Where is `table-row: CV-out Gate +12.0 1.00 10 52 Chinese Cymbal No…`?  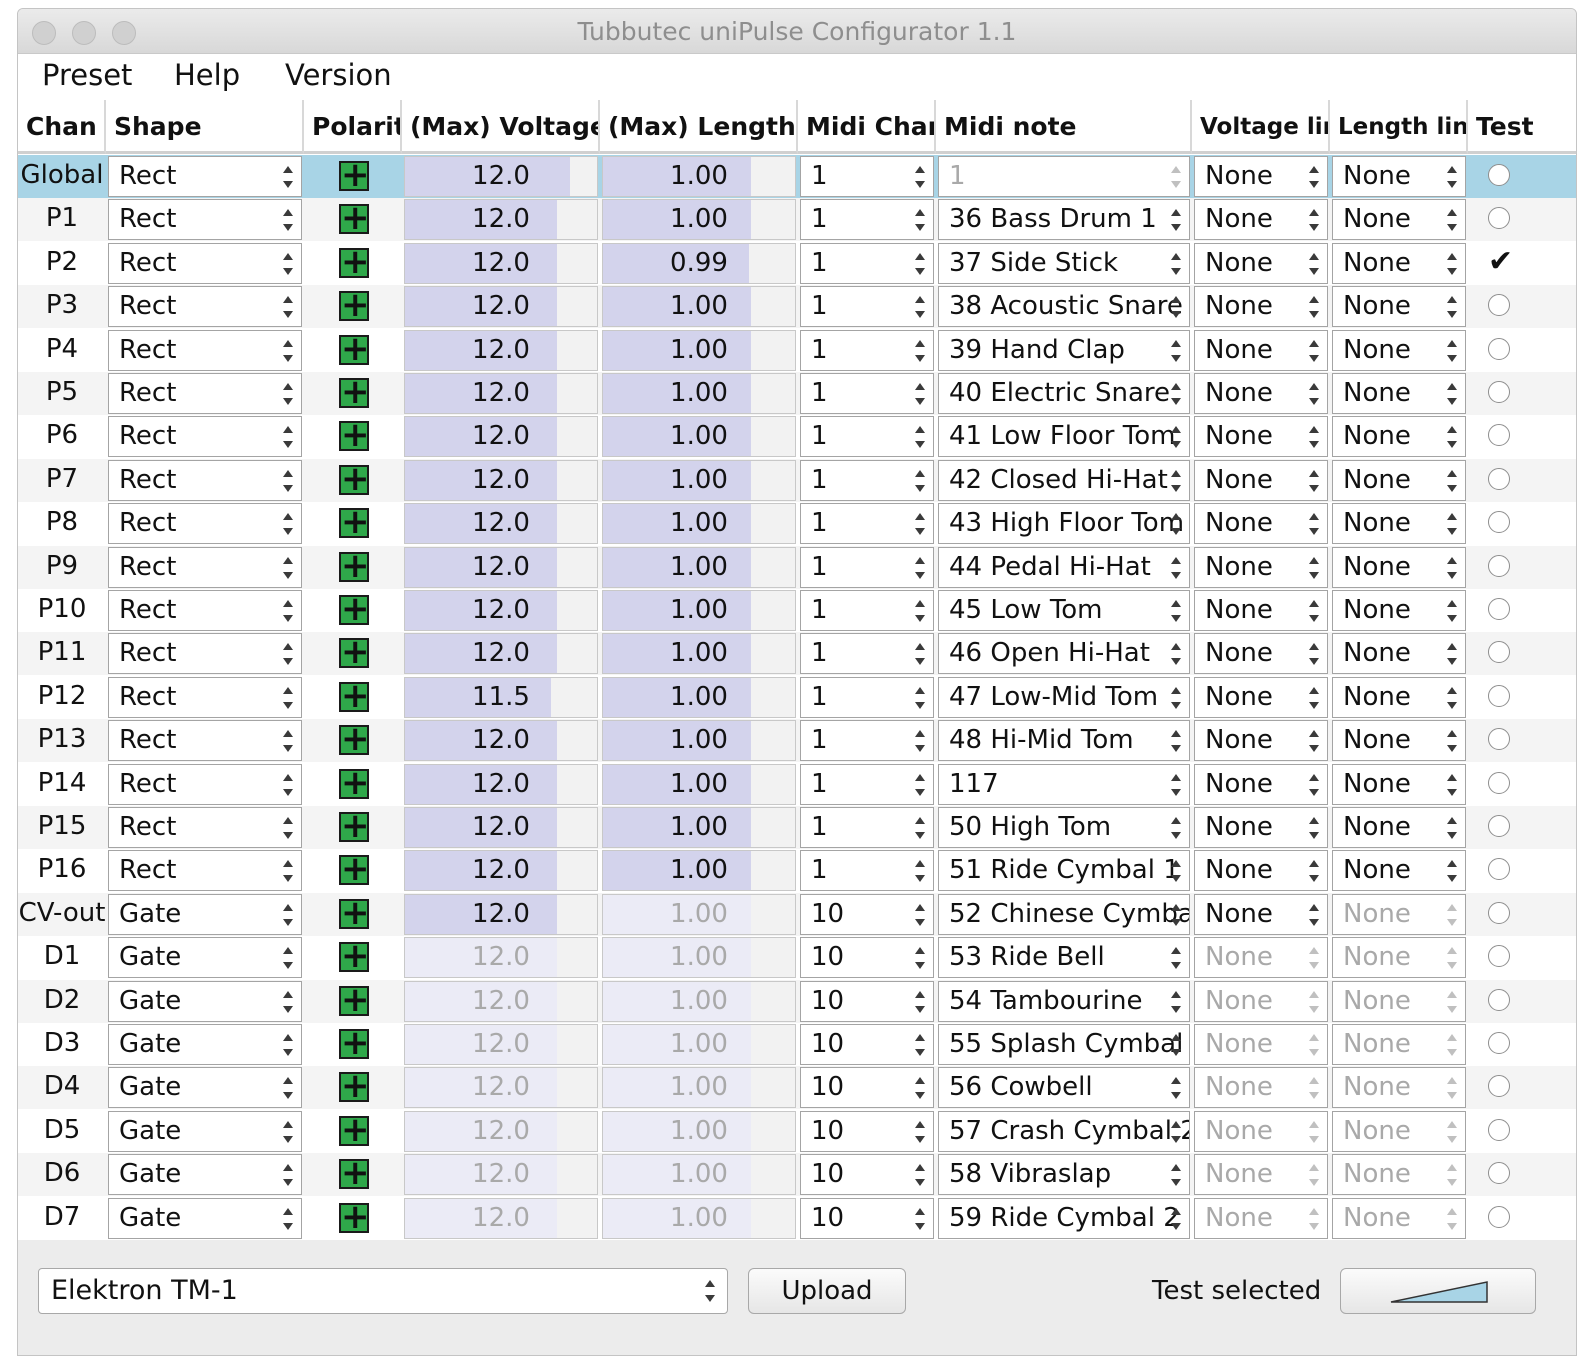 table-row: CV-out Gate +12.0 1.00 10 52 Chinese Cymbal No… is located at coordinates (797, 914).